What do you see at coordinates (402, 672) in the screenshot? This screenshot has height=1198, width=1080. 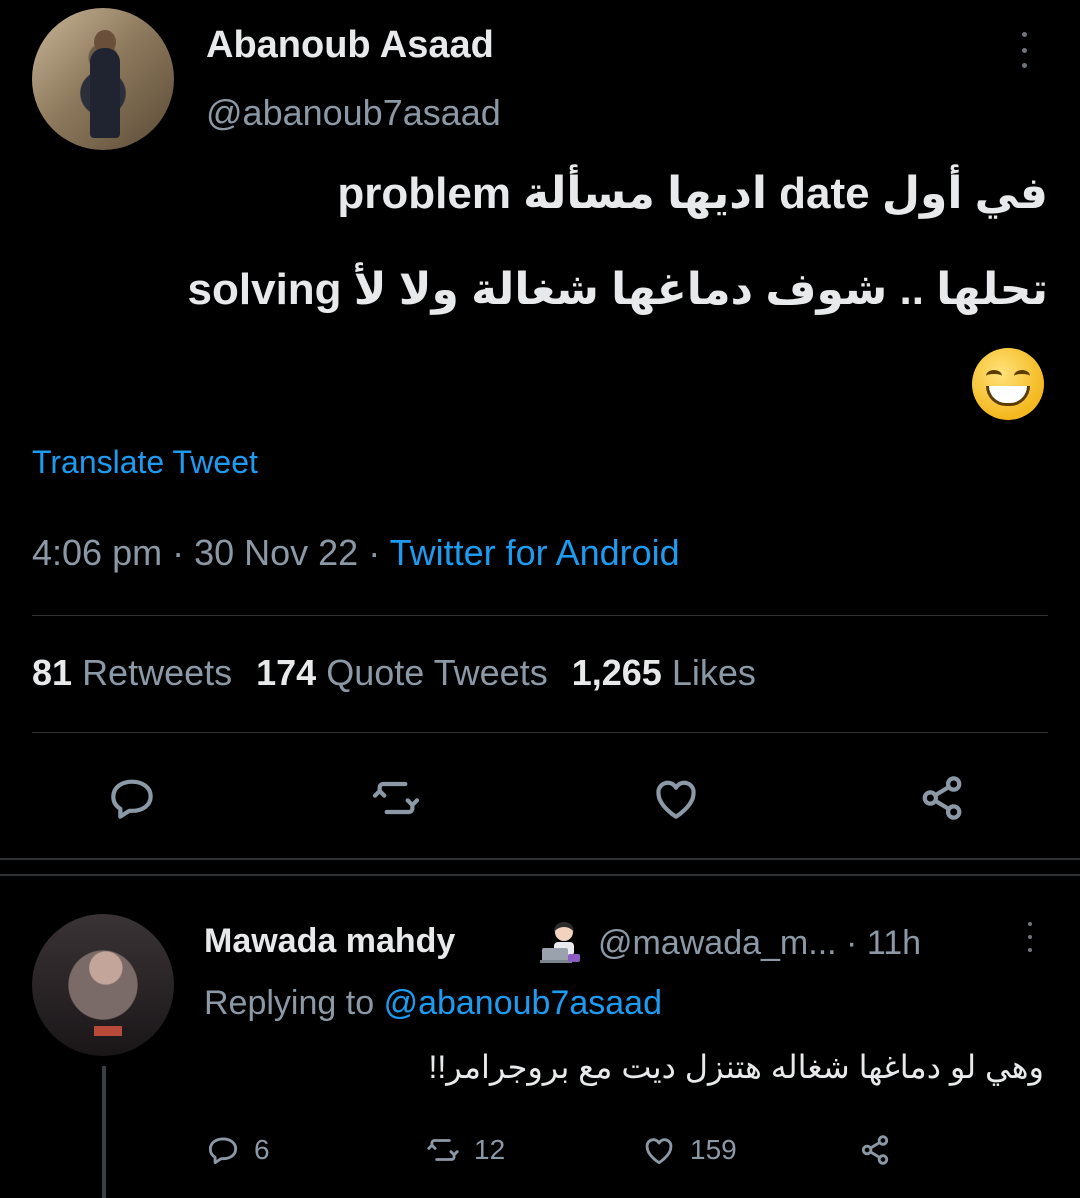 I see `quote-tweets-stat: 174 Quote Tweets` at bounding box center [402, 672].